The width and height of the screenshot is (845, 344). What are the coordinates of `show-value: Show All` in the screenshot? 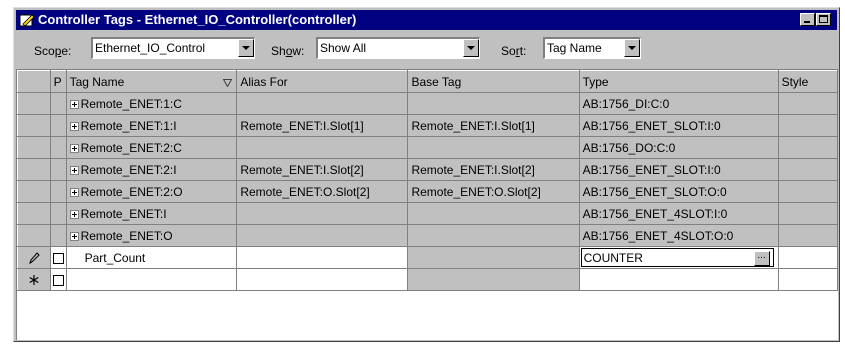 It's located at (343, 48).